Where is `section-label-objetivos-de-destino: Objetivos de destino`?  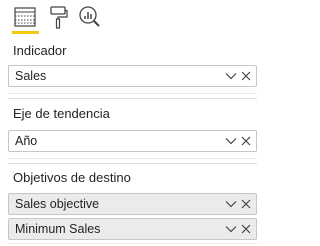
section-label-objetivos-de-destino: Objetivos de destino is located at coordinates (72, 177).